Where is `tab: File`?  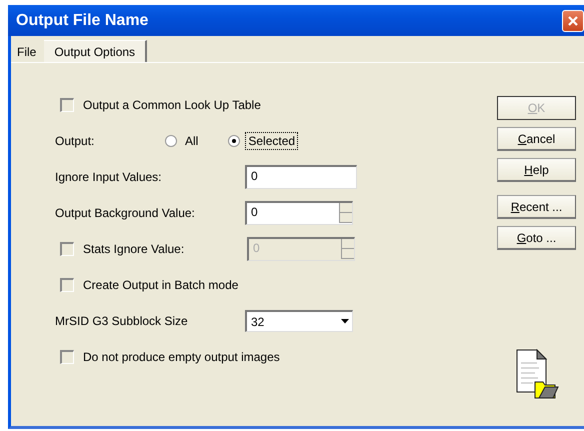
tab: File is located at coordinates (27, 52).